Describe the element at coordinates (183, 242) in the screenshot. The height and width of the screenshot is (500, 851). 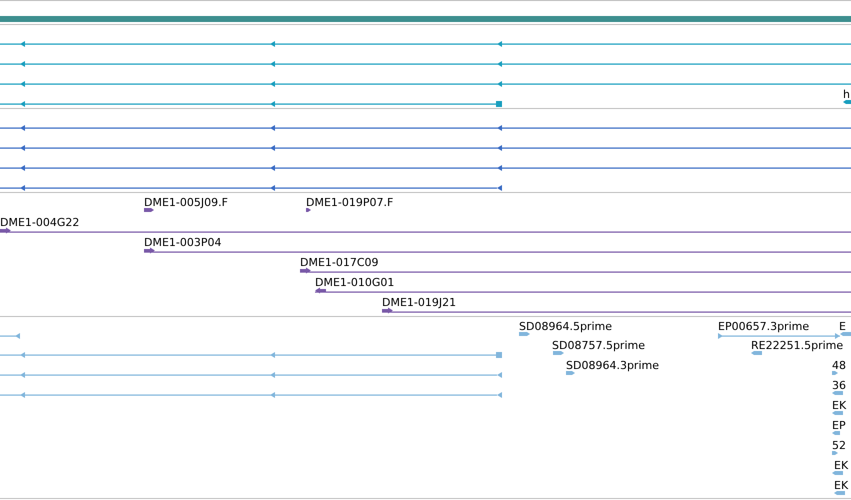
I see `feature-label: DME1-003P04` at that location.